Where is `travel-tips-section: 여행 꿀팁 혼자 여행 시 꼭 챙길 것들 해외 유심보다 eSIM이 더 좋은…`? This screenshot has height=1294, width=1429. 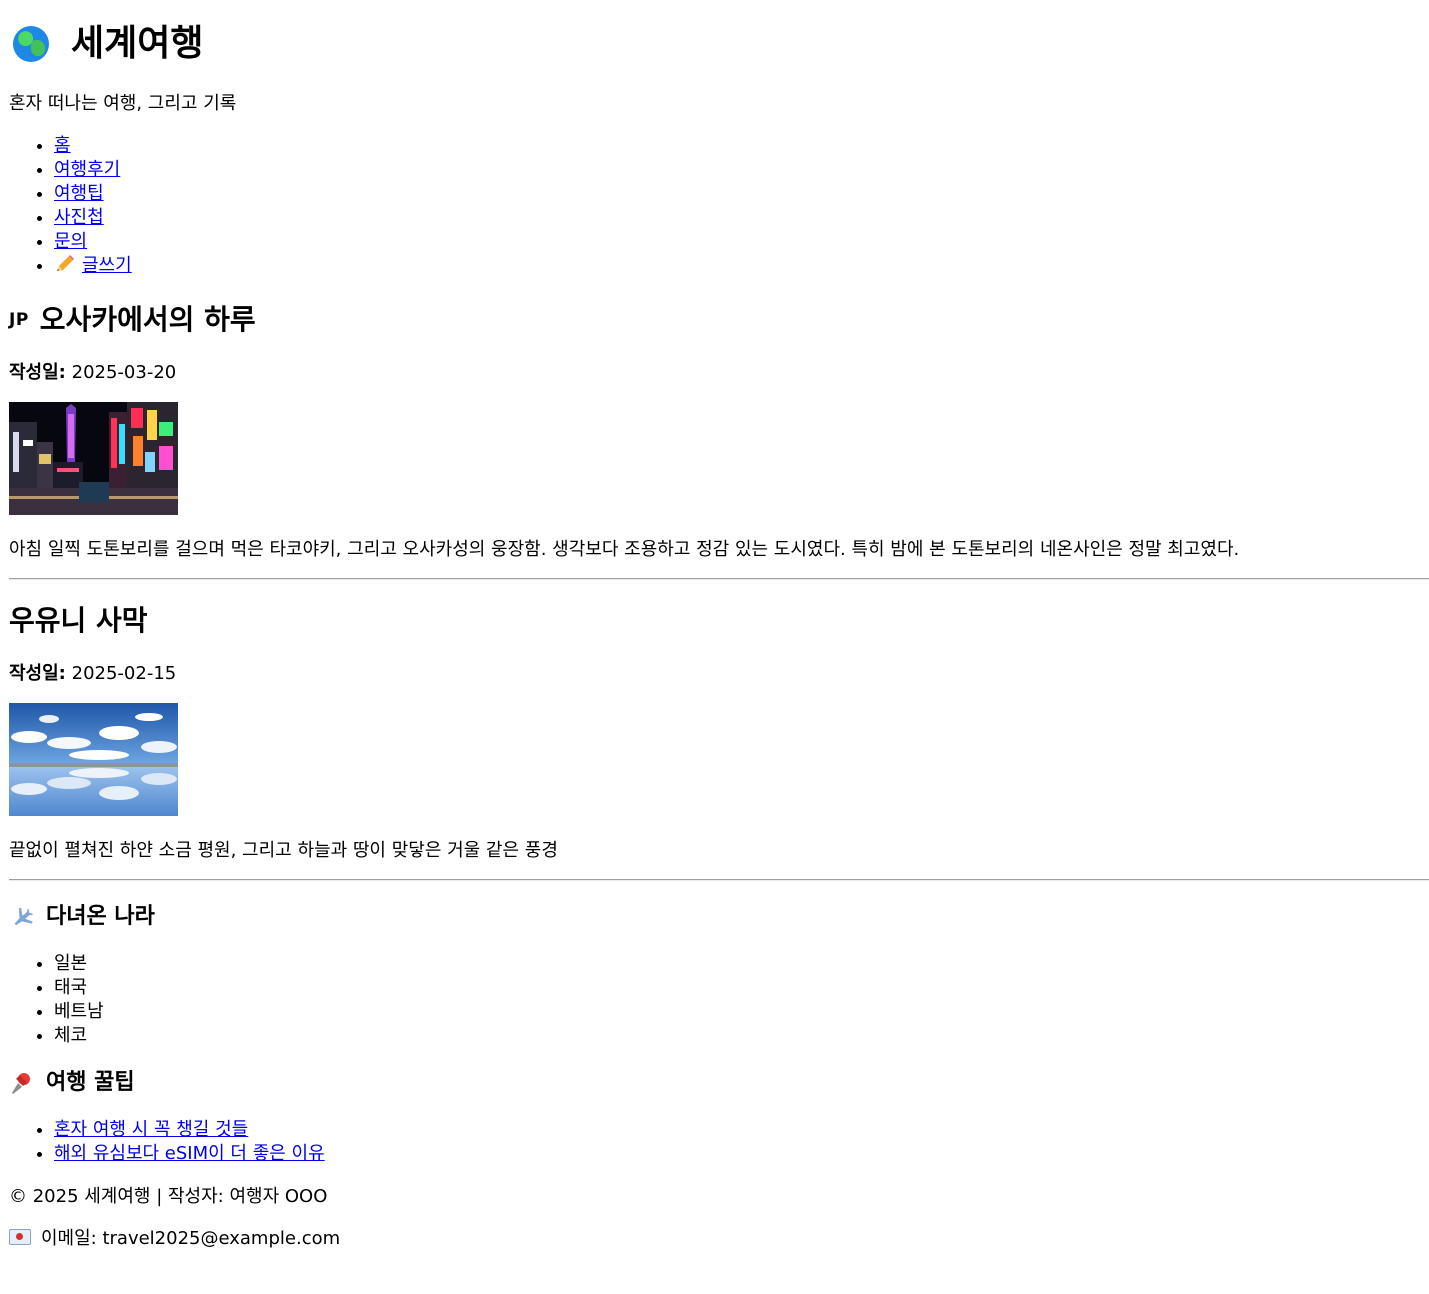 travel-tips-section: 여행 꿀팁 혼자 여행 시 꼭 챙길 것들 해외 유심보다 eSIM이 더 좋은… is located at coordinates (719, 1117).